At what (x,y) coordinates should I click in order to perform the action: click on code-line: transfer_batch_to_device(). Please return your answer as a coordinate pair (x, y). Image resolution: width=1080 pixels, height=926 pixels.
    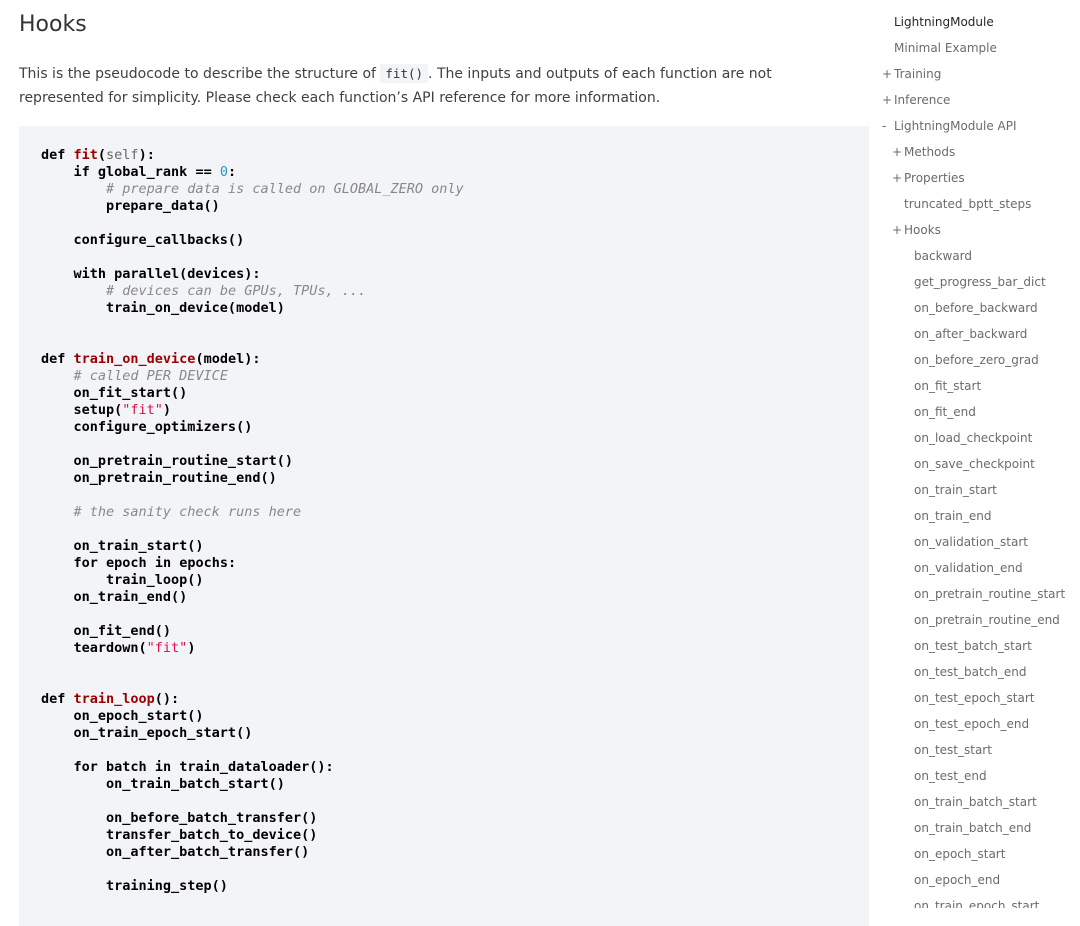
    Looking at the image, I should click on (252, 835).